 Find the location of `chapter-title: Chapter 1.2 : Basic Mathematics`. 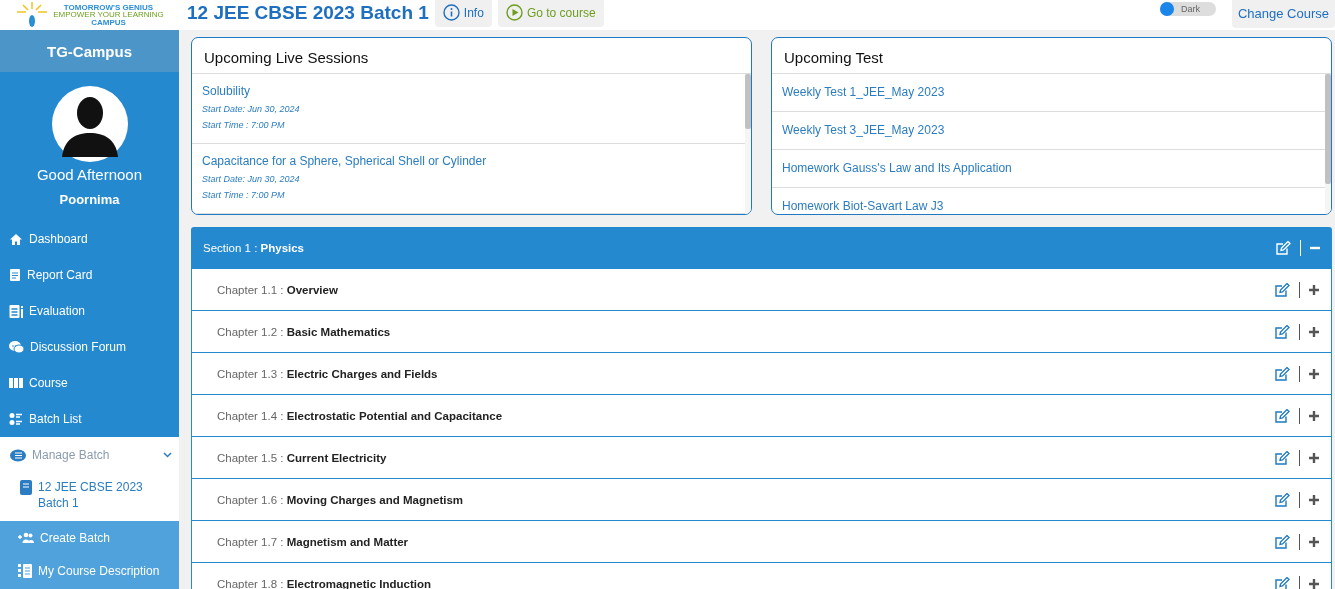

chapter-title: Chapter 1.2 : Basic Mathematics is located at coordinates (304, 331).